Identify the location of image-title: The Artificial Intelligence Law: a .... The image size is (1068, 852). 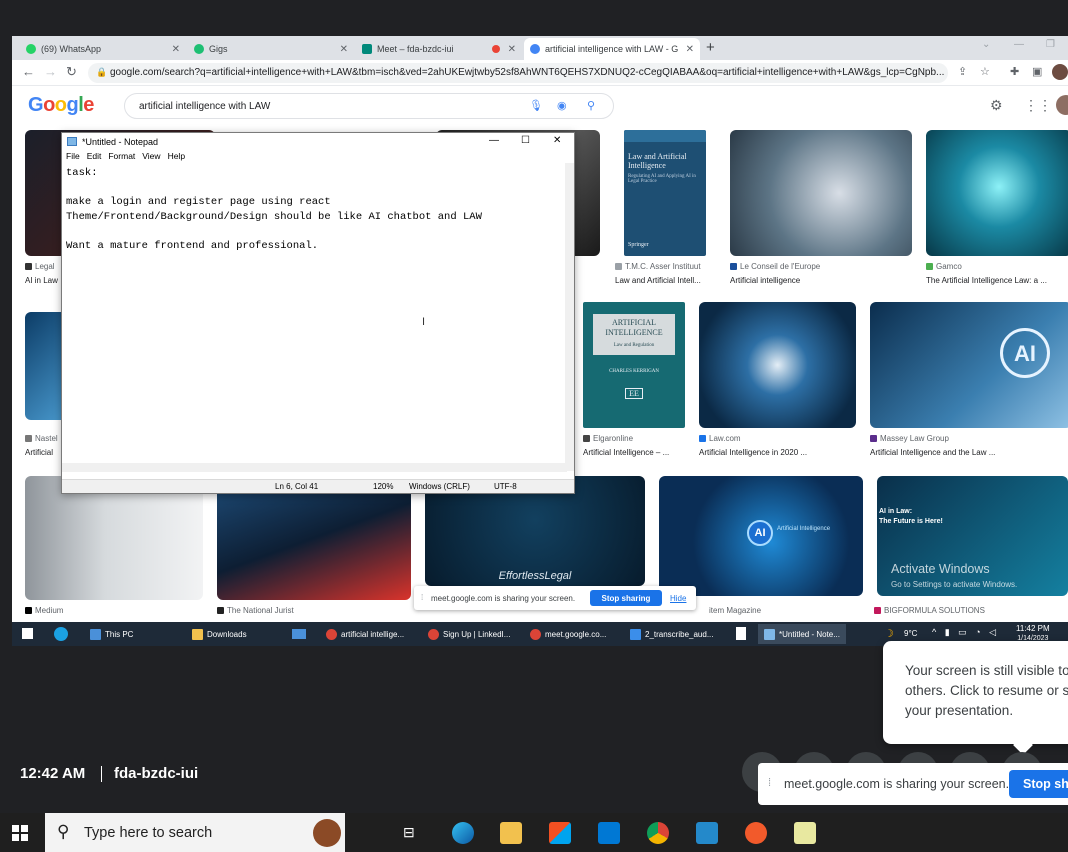
(986, 280).